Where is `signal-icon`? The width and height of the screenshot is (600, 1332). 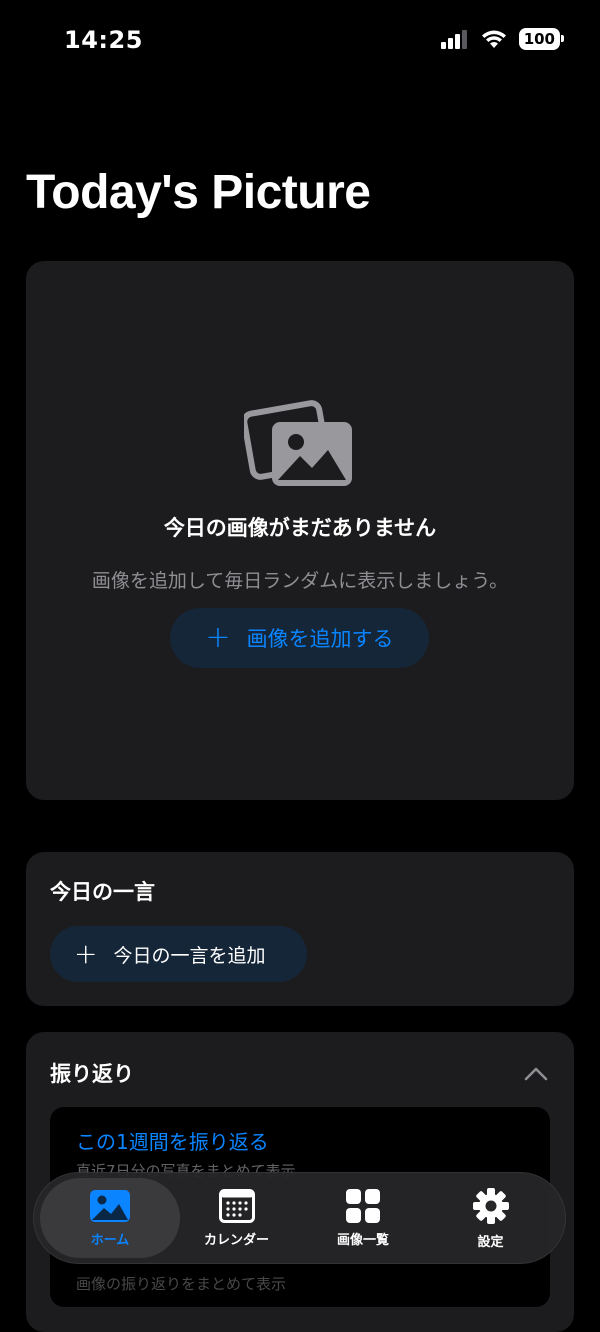 signal-icon is located at coordinates (453, 39).